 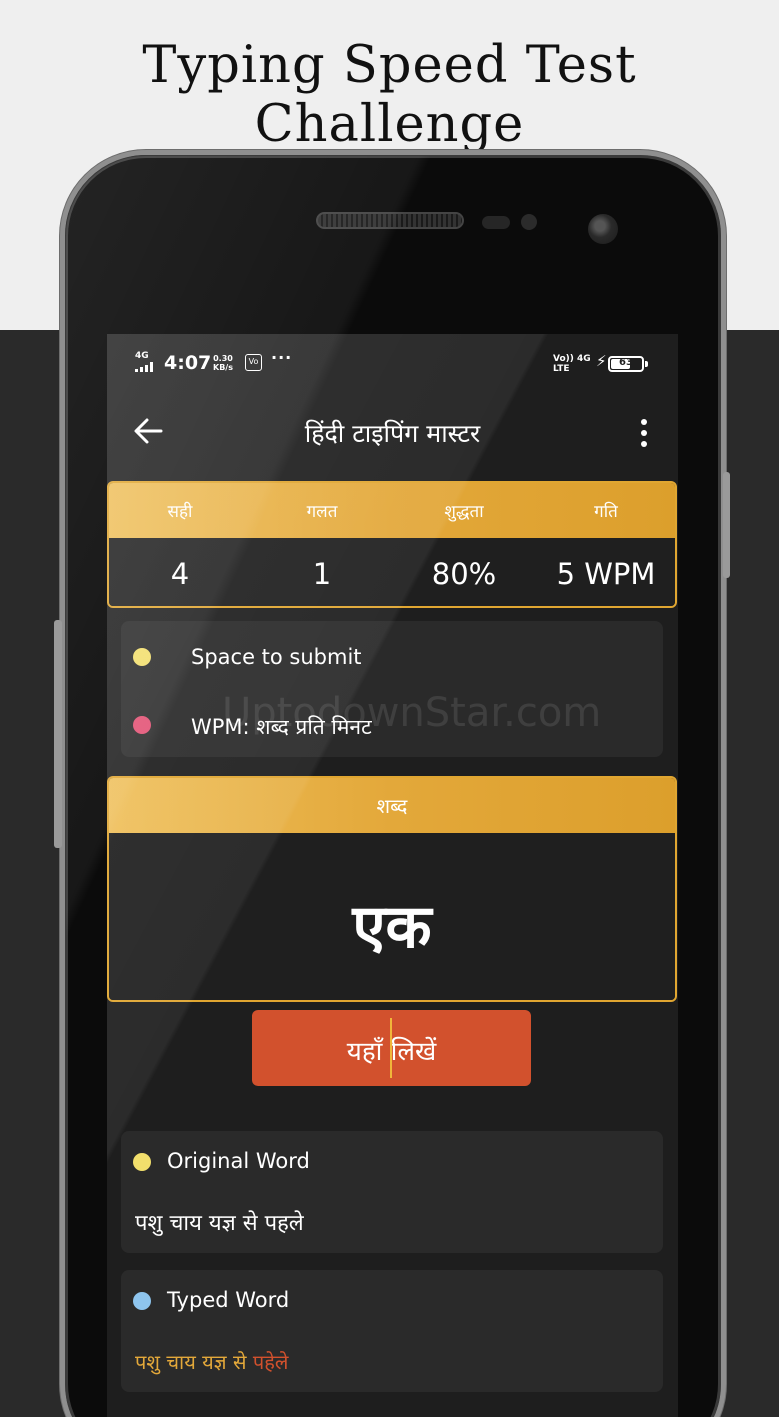 What do you see at coordinates (726, 525) in the screenshot?
I see `phone-power-button` at bounding box center [726, 525].